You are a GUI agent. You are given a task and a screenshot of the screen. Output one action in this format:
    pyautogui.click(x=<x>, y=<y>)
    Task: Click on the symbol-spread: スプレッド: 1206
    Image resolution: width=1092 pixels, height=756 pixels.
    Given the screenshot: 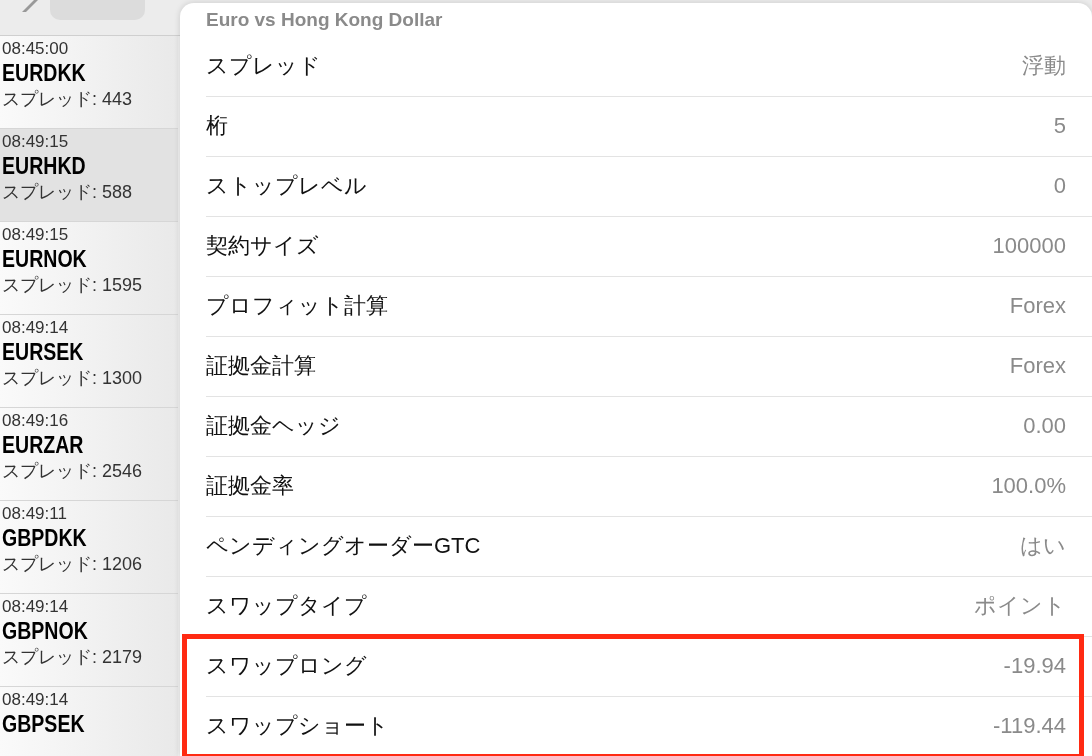 What is the action you would take?
    pyautogui.click(x=73, y=564)
    